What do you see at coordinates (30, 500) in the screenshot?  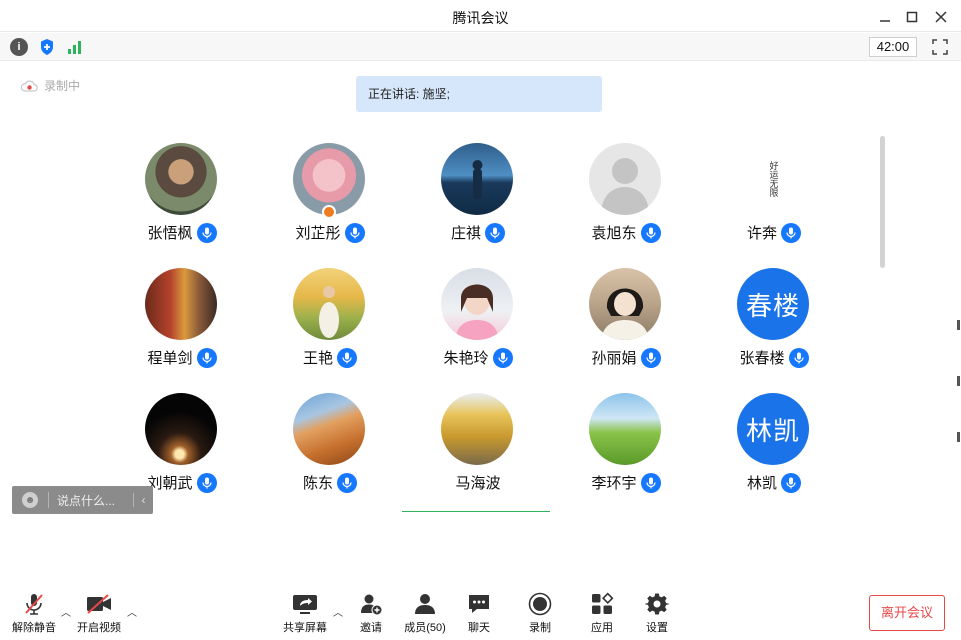 I see `emoji-icon: ☻` at bounding box center [30, 500].